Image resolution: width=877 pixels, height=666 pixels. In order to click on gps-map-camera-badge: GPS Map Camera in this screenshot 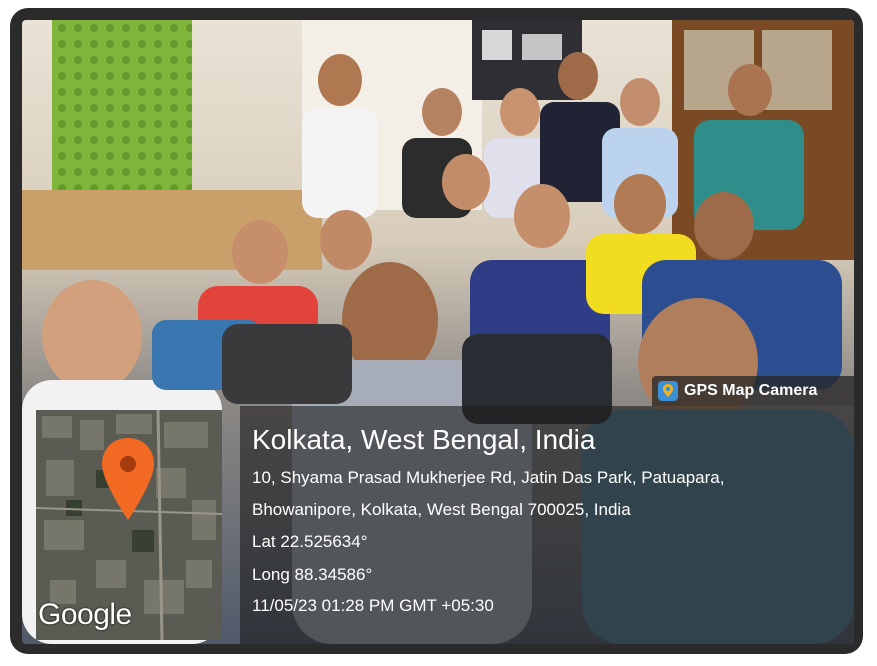, I will do `click(753, 391)`.